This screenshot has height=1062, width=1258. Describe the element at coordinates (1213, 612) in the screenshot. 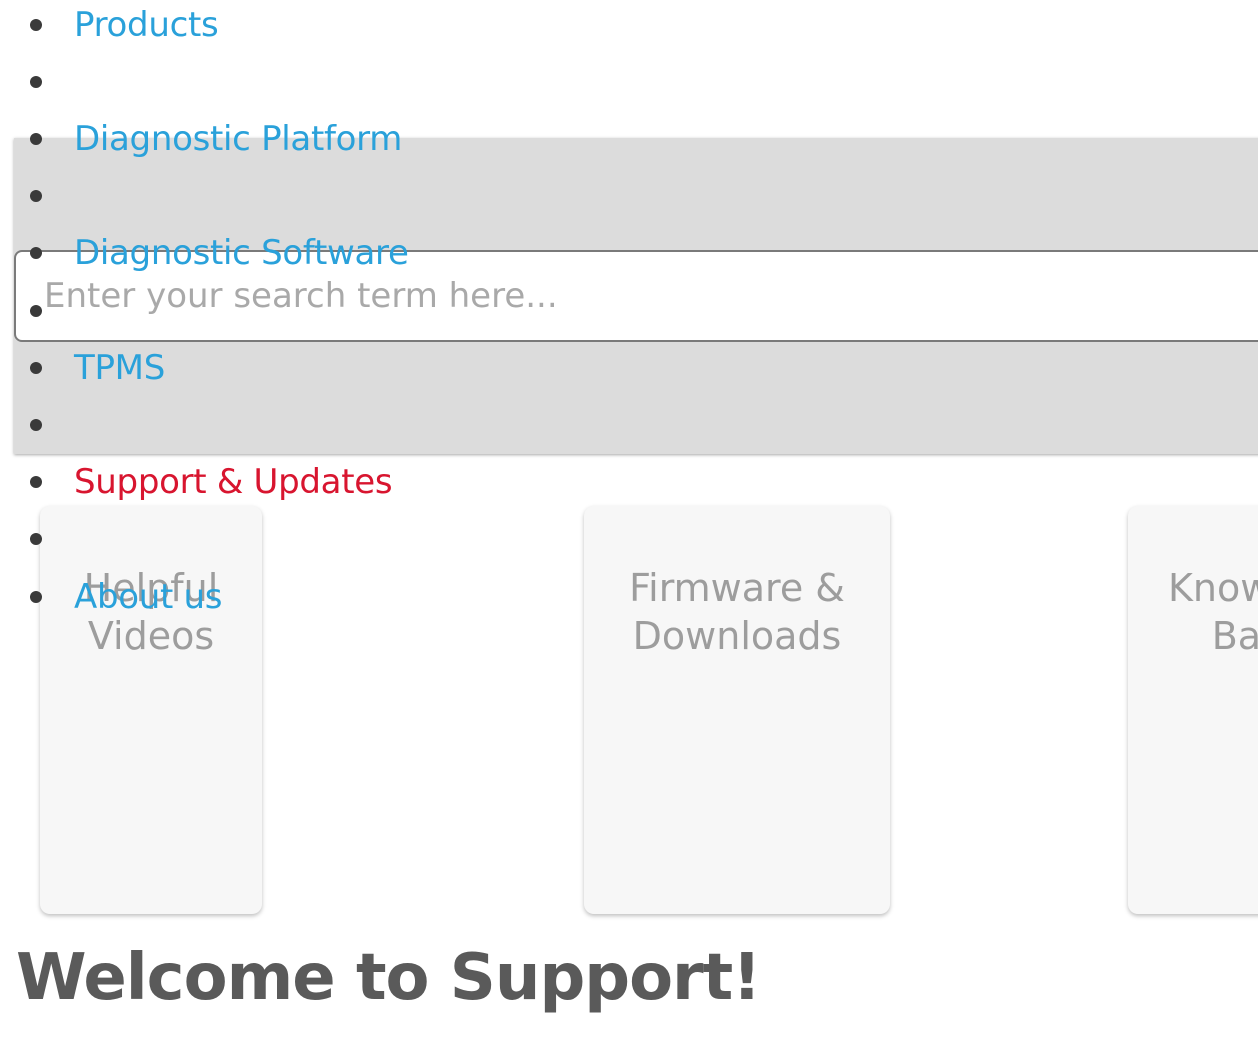

I see `card-label: Knowledge Base` at that location.